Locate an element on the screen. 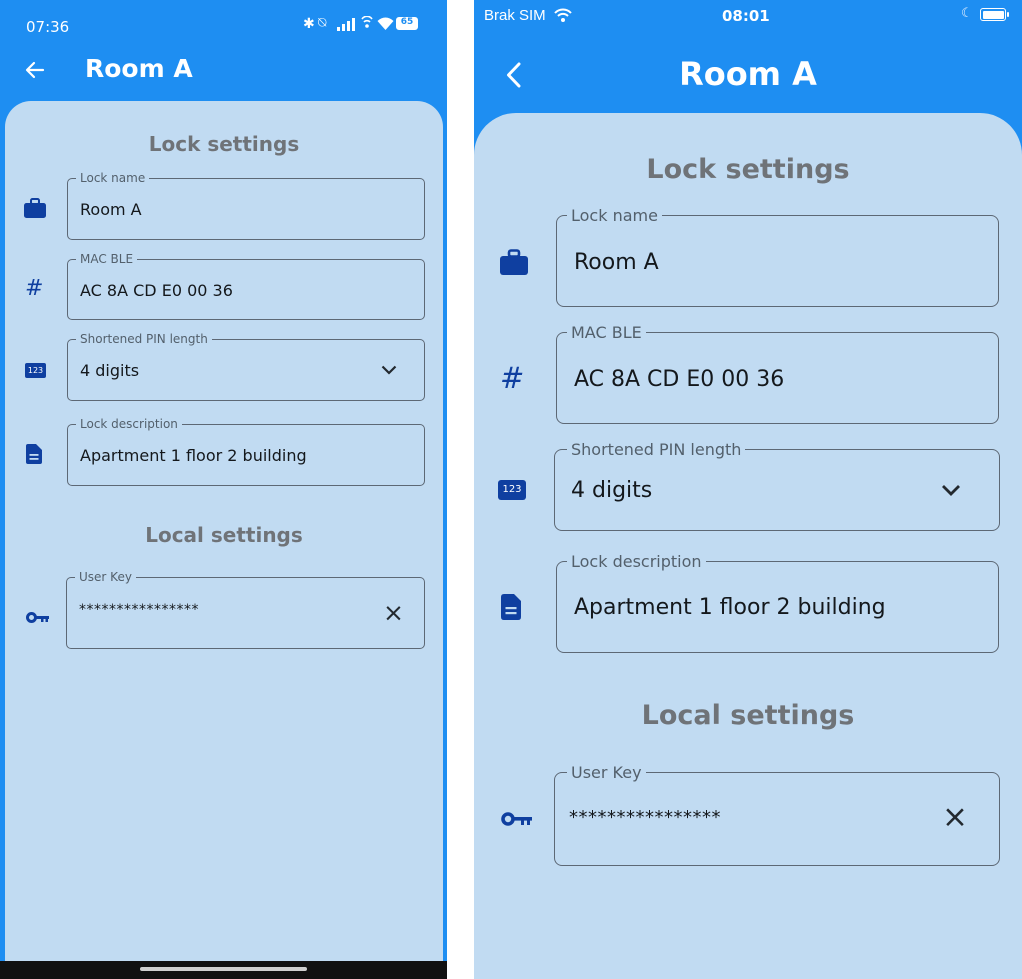 This screenshot has width=1022, height=979. status-time: 08:01 is located at coordinates (746, 16).